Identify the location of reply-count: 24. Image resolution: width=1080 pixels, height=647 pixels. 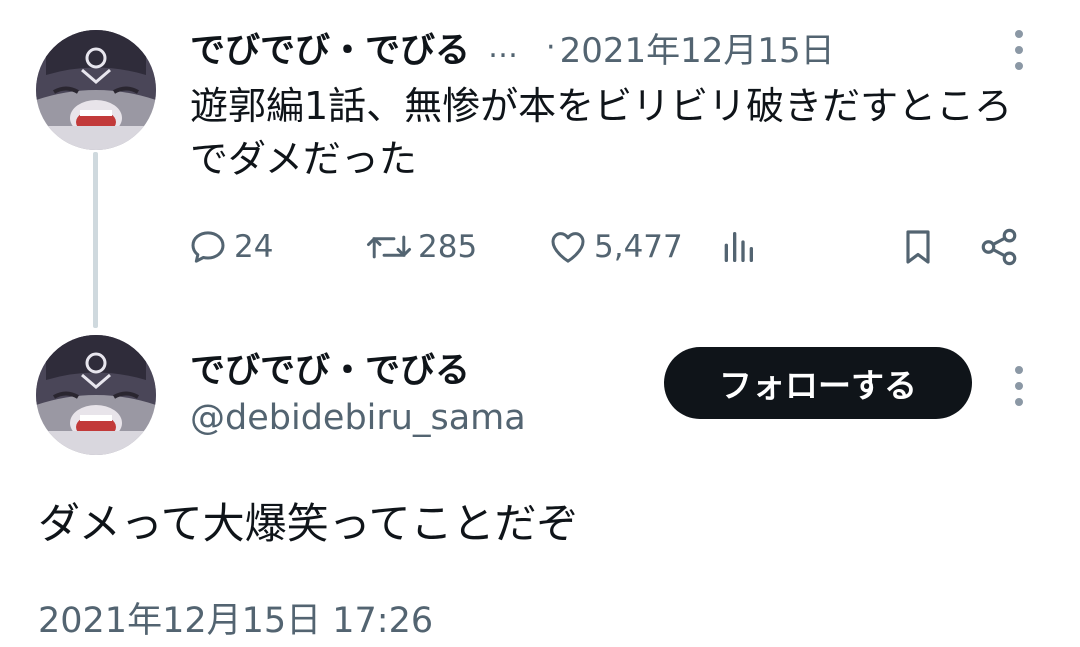
(254, 247).